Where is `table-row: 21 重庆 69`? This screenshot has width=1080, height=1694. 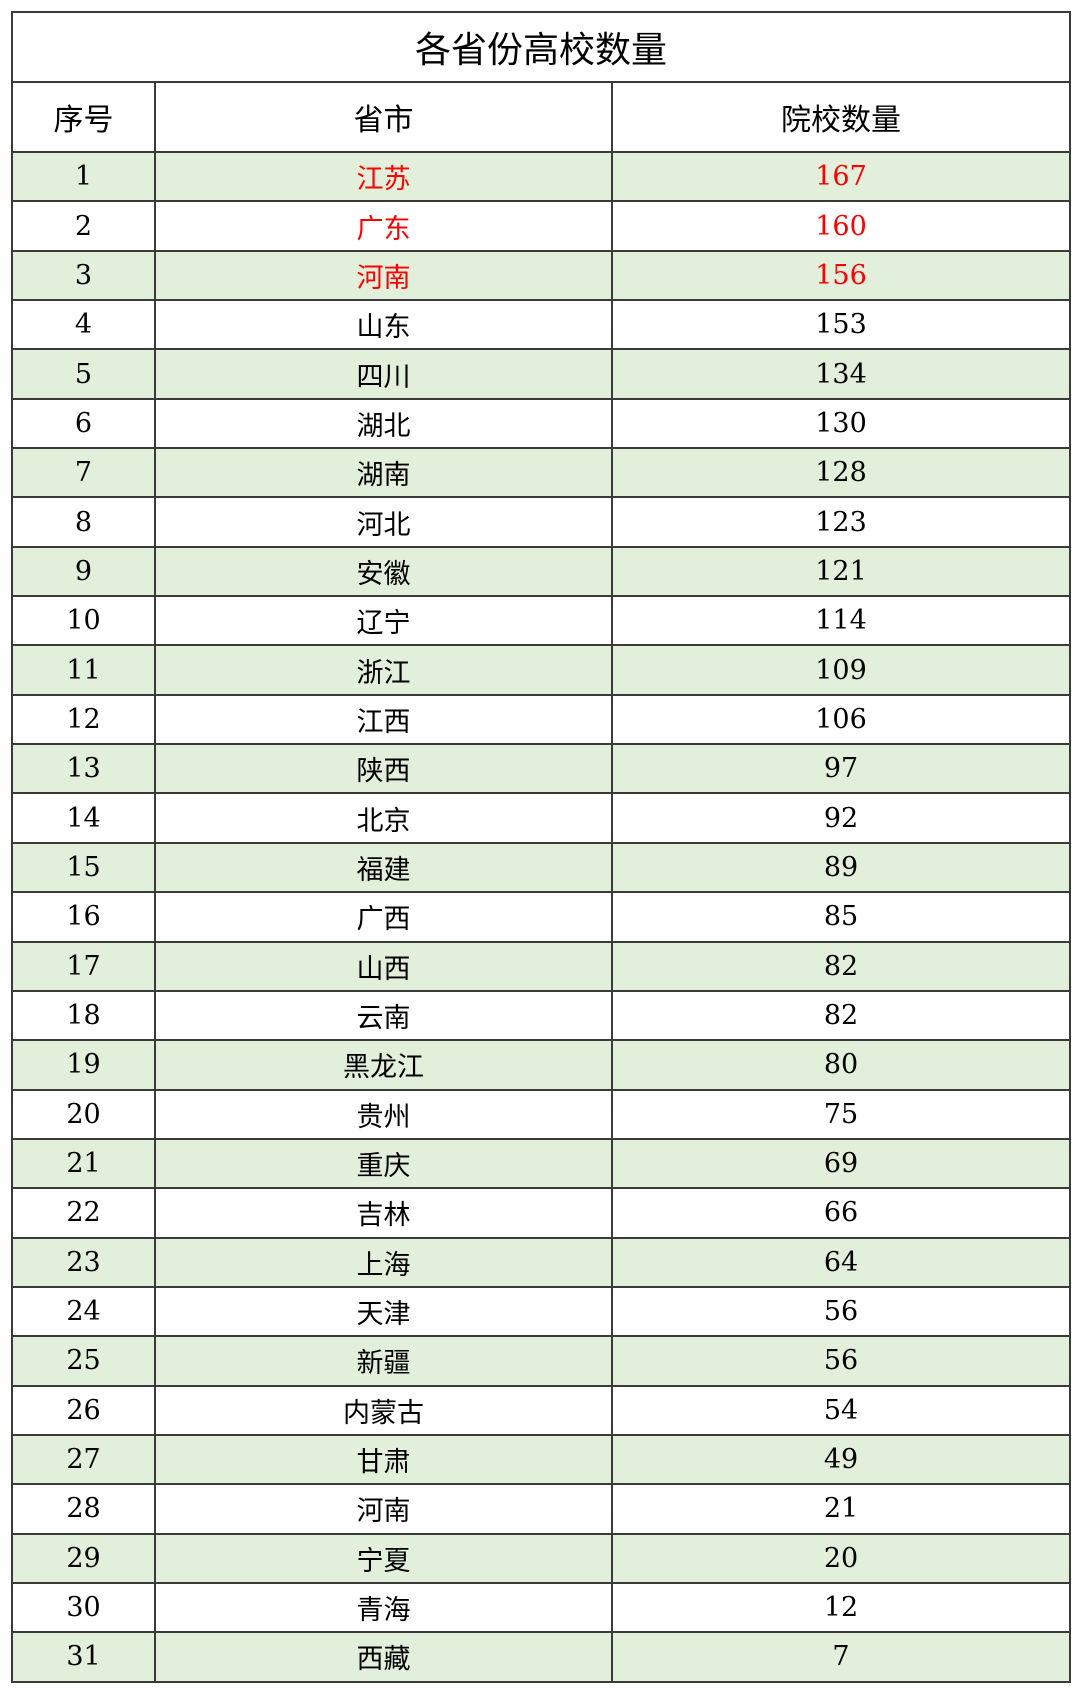 table-row: 21 重庆 69 is located at coordinates (541, 1163).